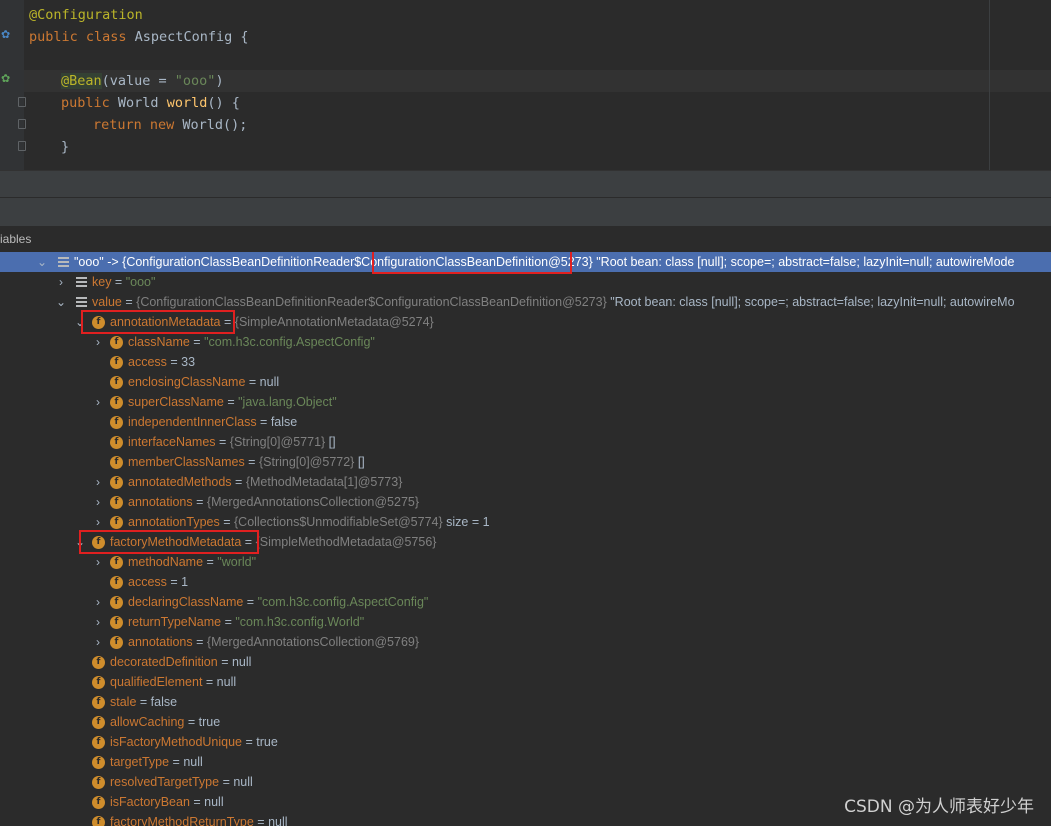 Image resolution: width=1051 pixels, height=826 pixels. Describe the element at coordinates (939, 807) in the screenshot. I see `watermark: CSDN @为人师表好少年` at that location.